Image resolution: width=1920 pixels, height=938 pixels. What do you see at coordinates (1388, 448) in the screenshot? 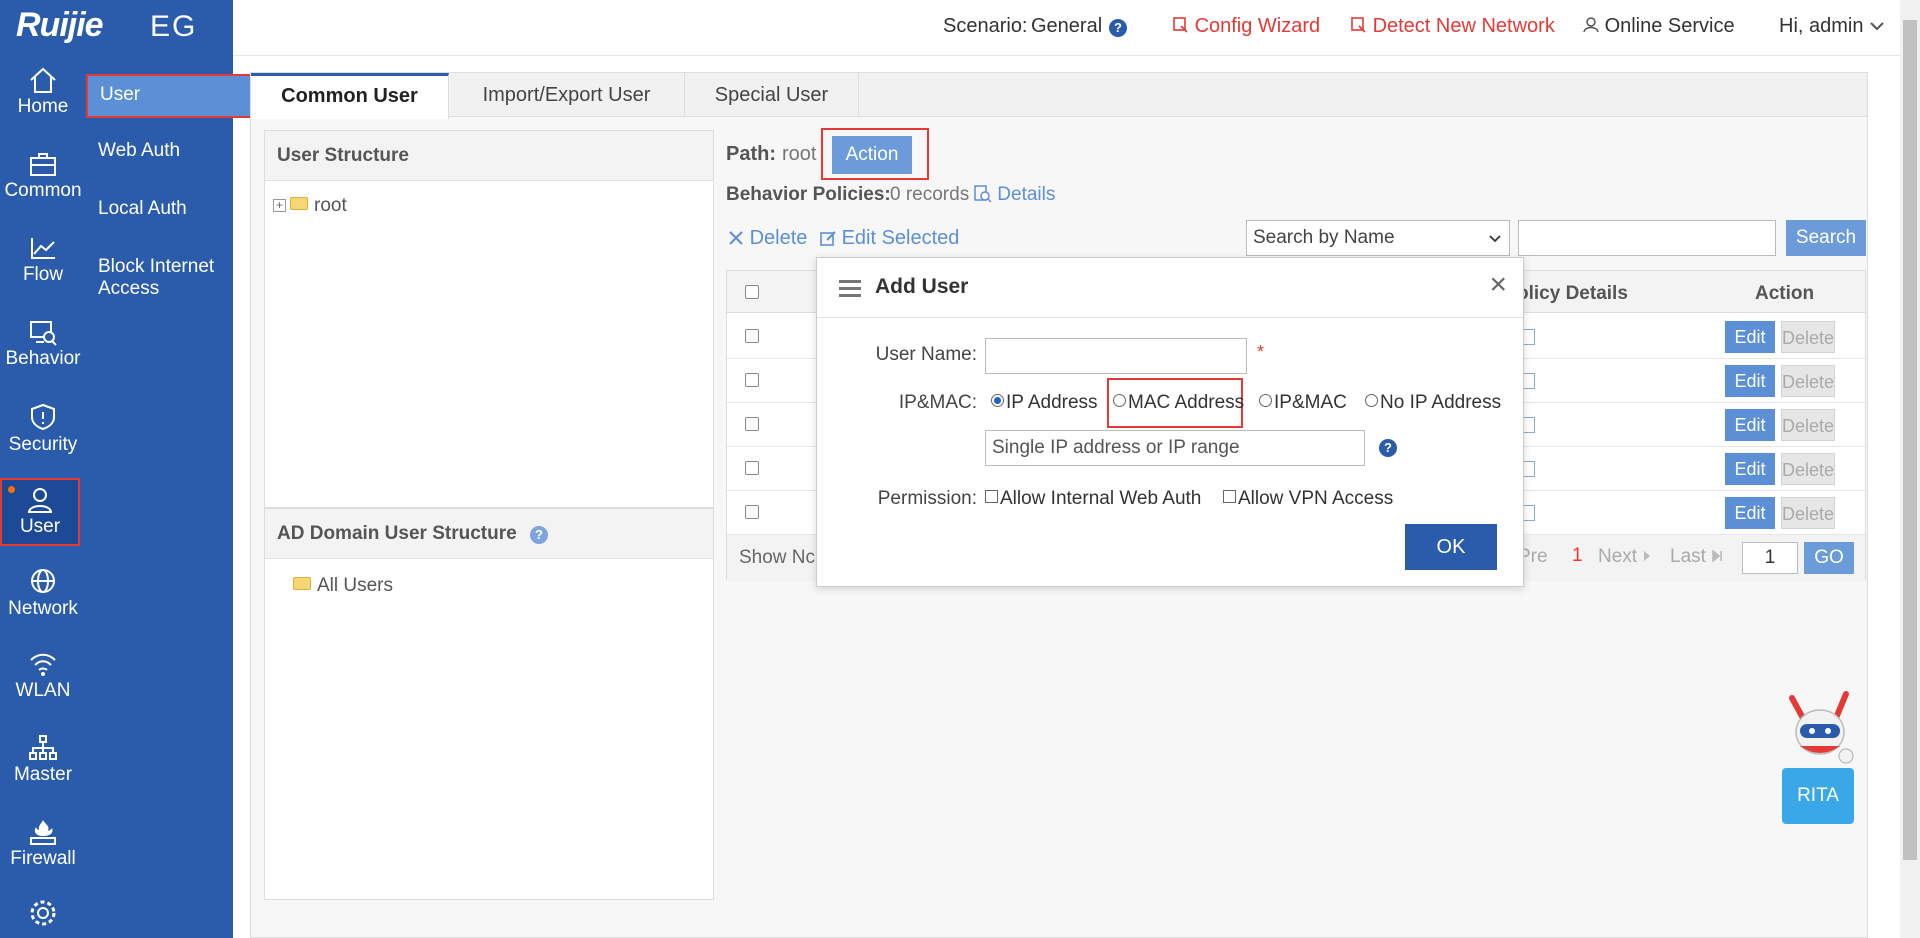
I see `ip-help-icon: ?` at bounding box center [1388, 448].